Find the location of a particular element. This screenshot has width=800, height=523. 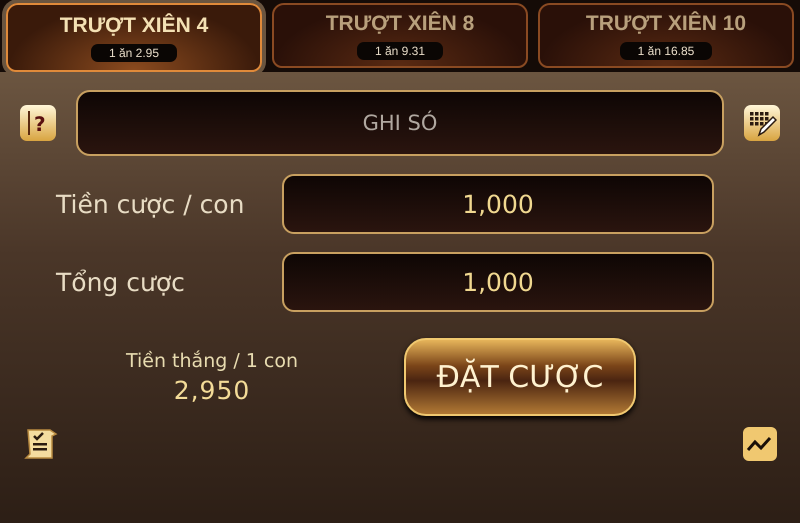

placeholder-text: GHI SÓ is located at coordinates (400, 123).